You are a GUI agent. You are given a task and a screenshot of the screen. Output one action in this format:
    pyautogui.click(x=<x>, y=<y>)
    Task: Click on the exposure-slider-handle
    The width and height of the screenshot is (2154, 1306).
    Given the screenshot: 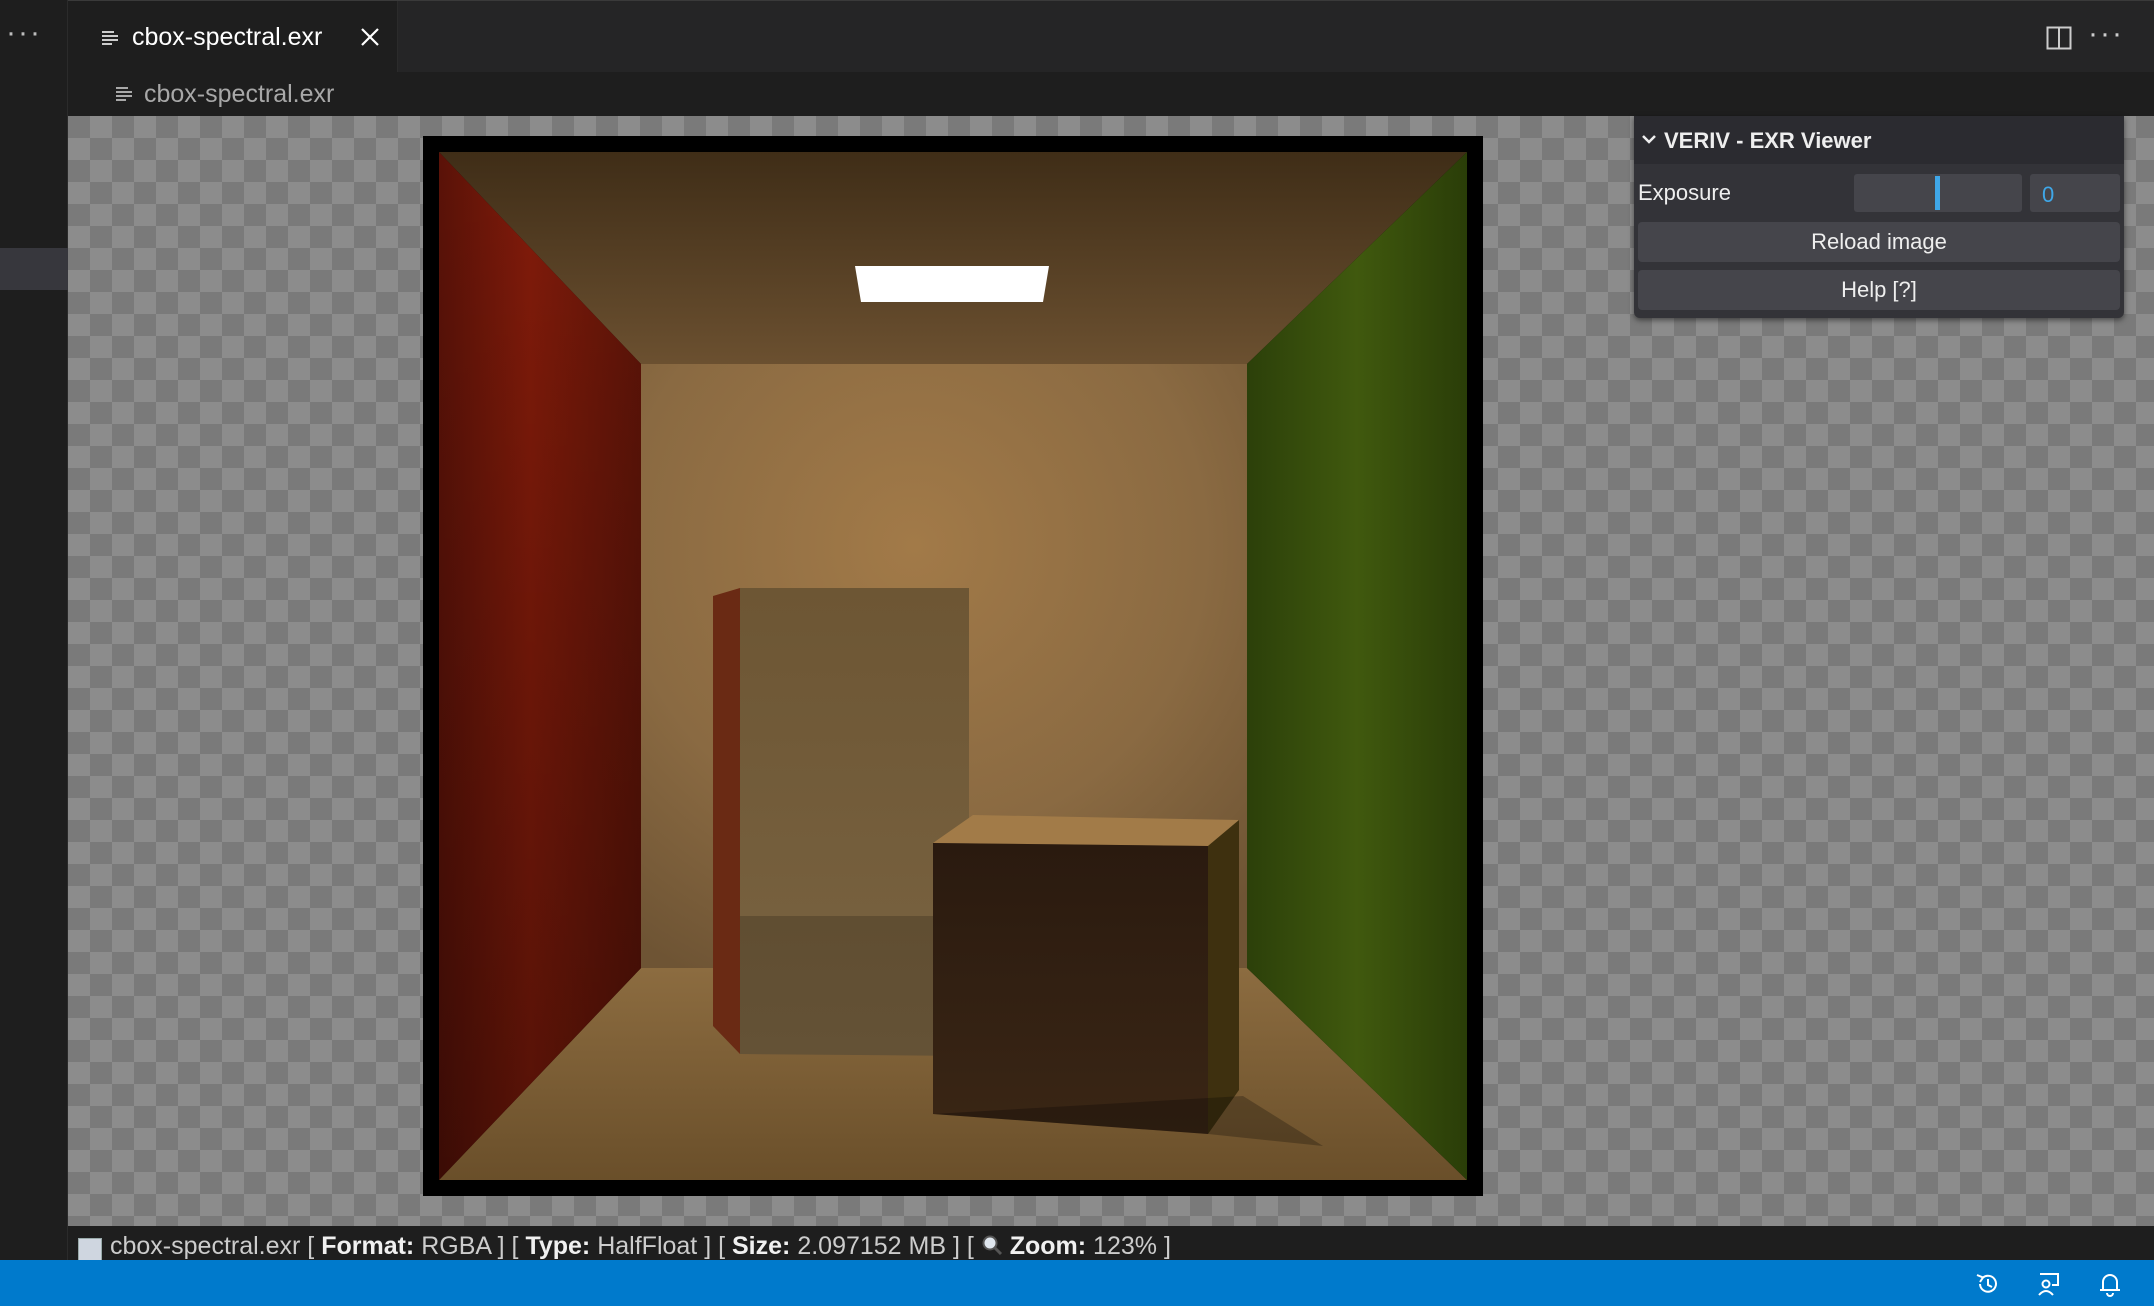 What is the action you would take?
    pyautogui.click(x=1937, y=193)
    